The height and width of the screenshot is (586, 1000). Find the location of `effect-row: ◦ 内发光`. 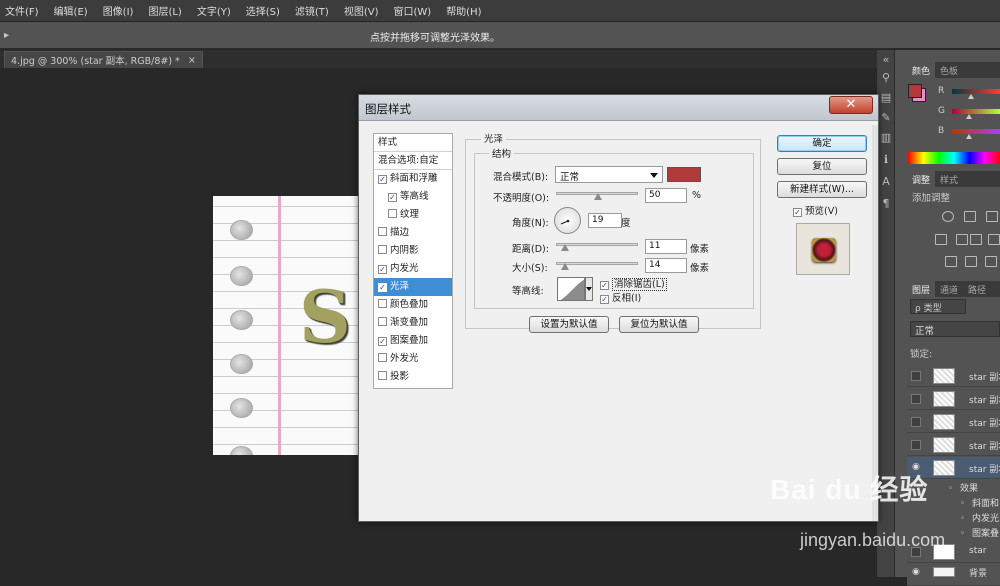

effect-row: ◦ 内发光 is located at coordinates (979, 518).